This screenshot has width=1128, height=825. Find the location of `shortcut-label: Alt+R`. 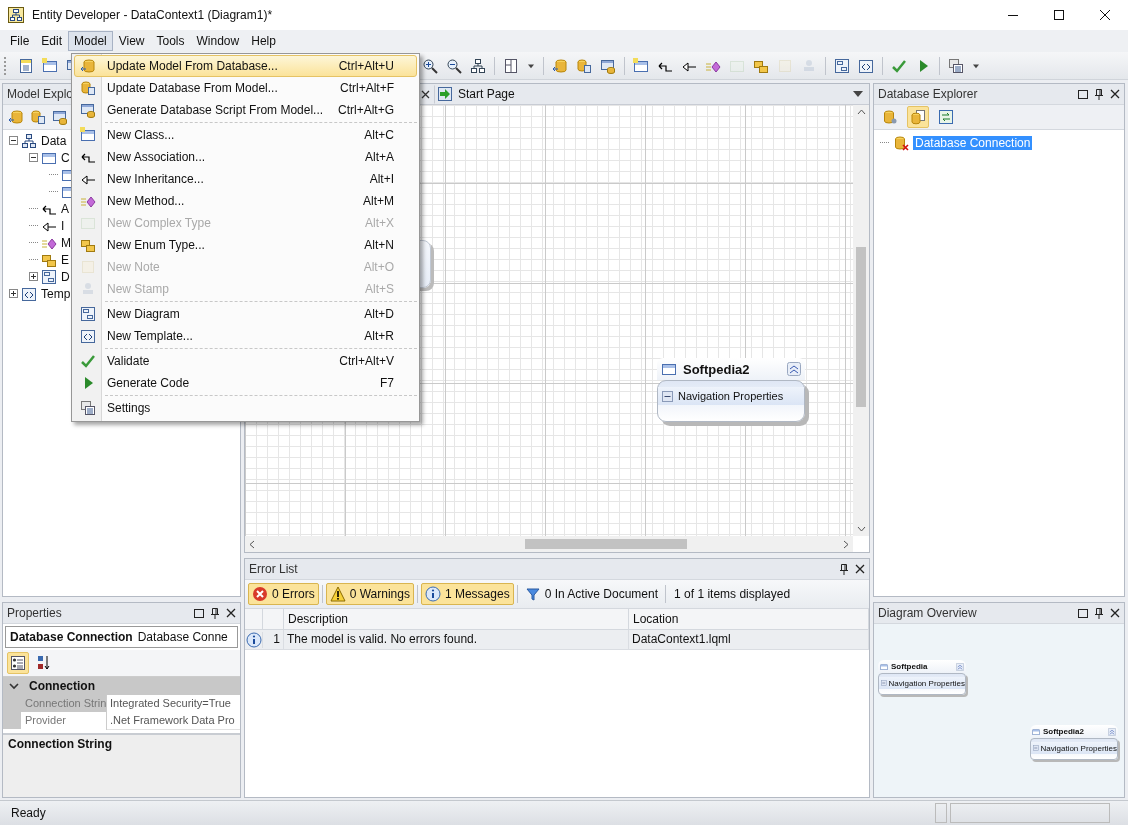

shortcut-label: Alt+R is located at coordinates (379, 336).